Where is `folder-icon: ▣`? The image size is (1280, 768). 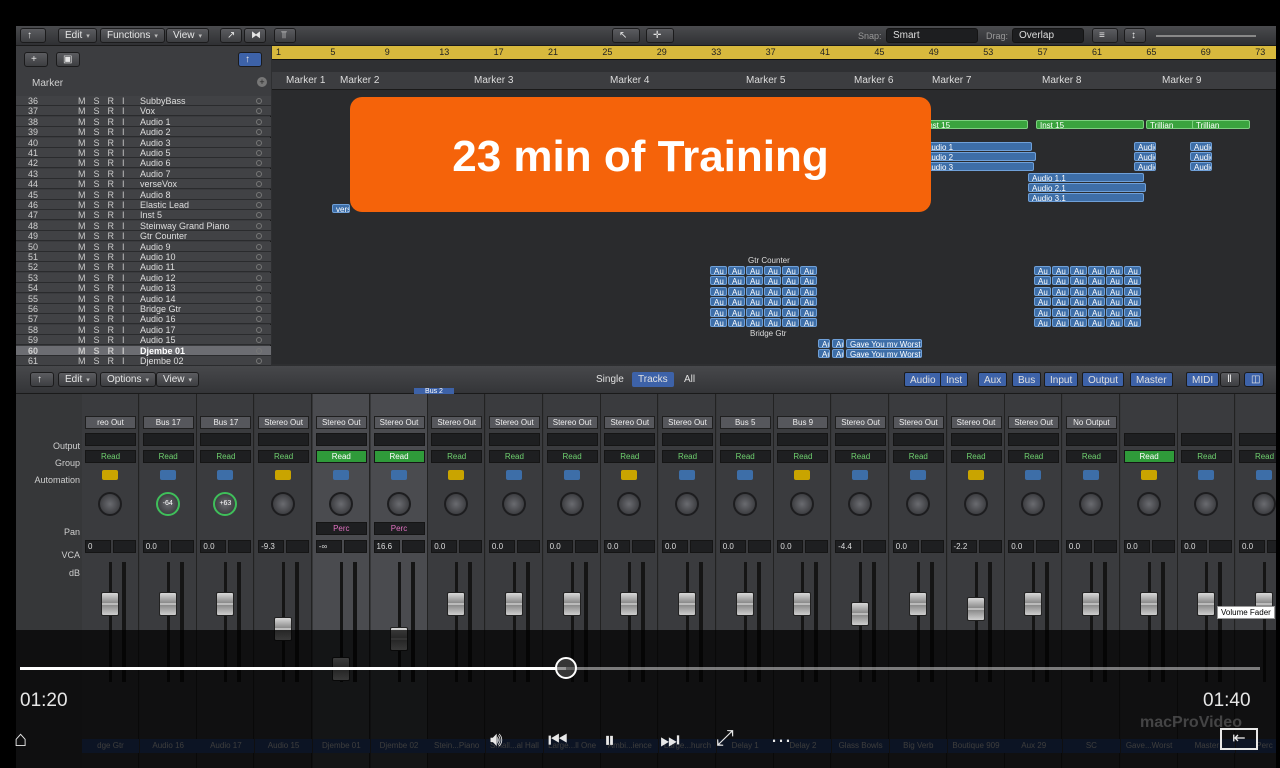
folder-icon: ▣ is located at coordinates (68, 59).